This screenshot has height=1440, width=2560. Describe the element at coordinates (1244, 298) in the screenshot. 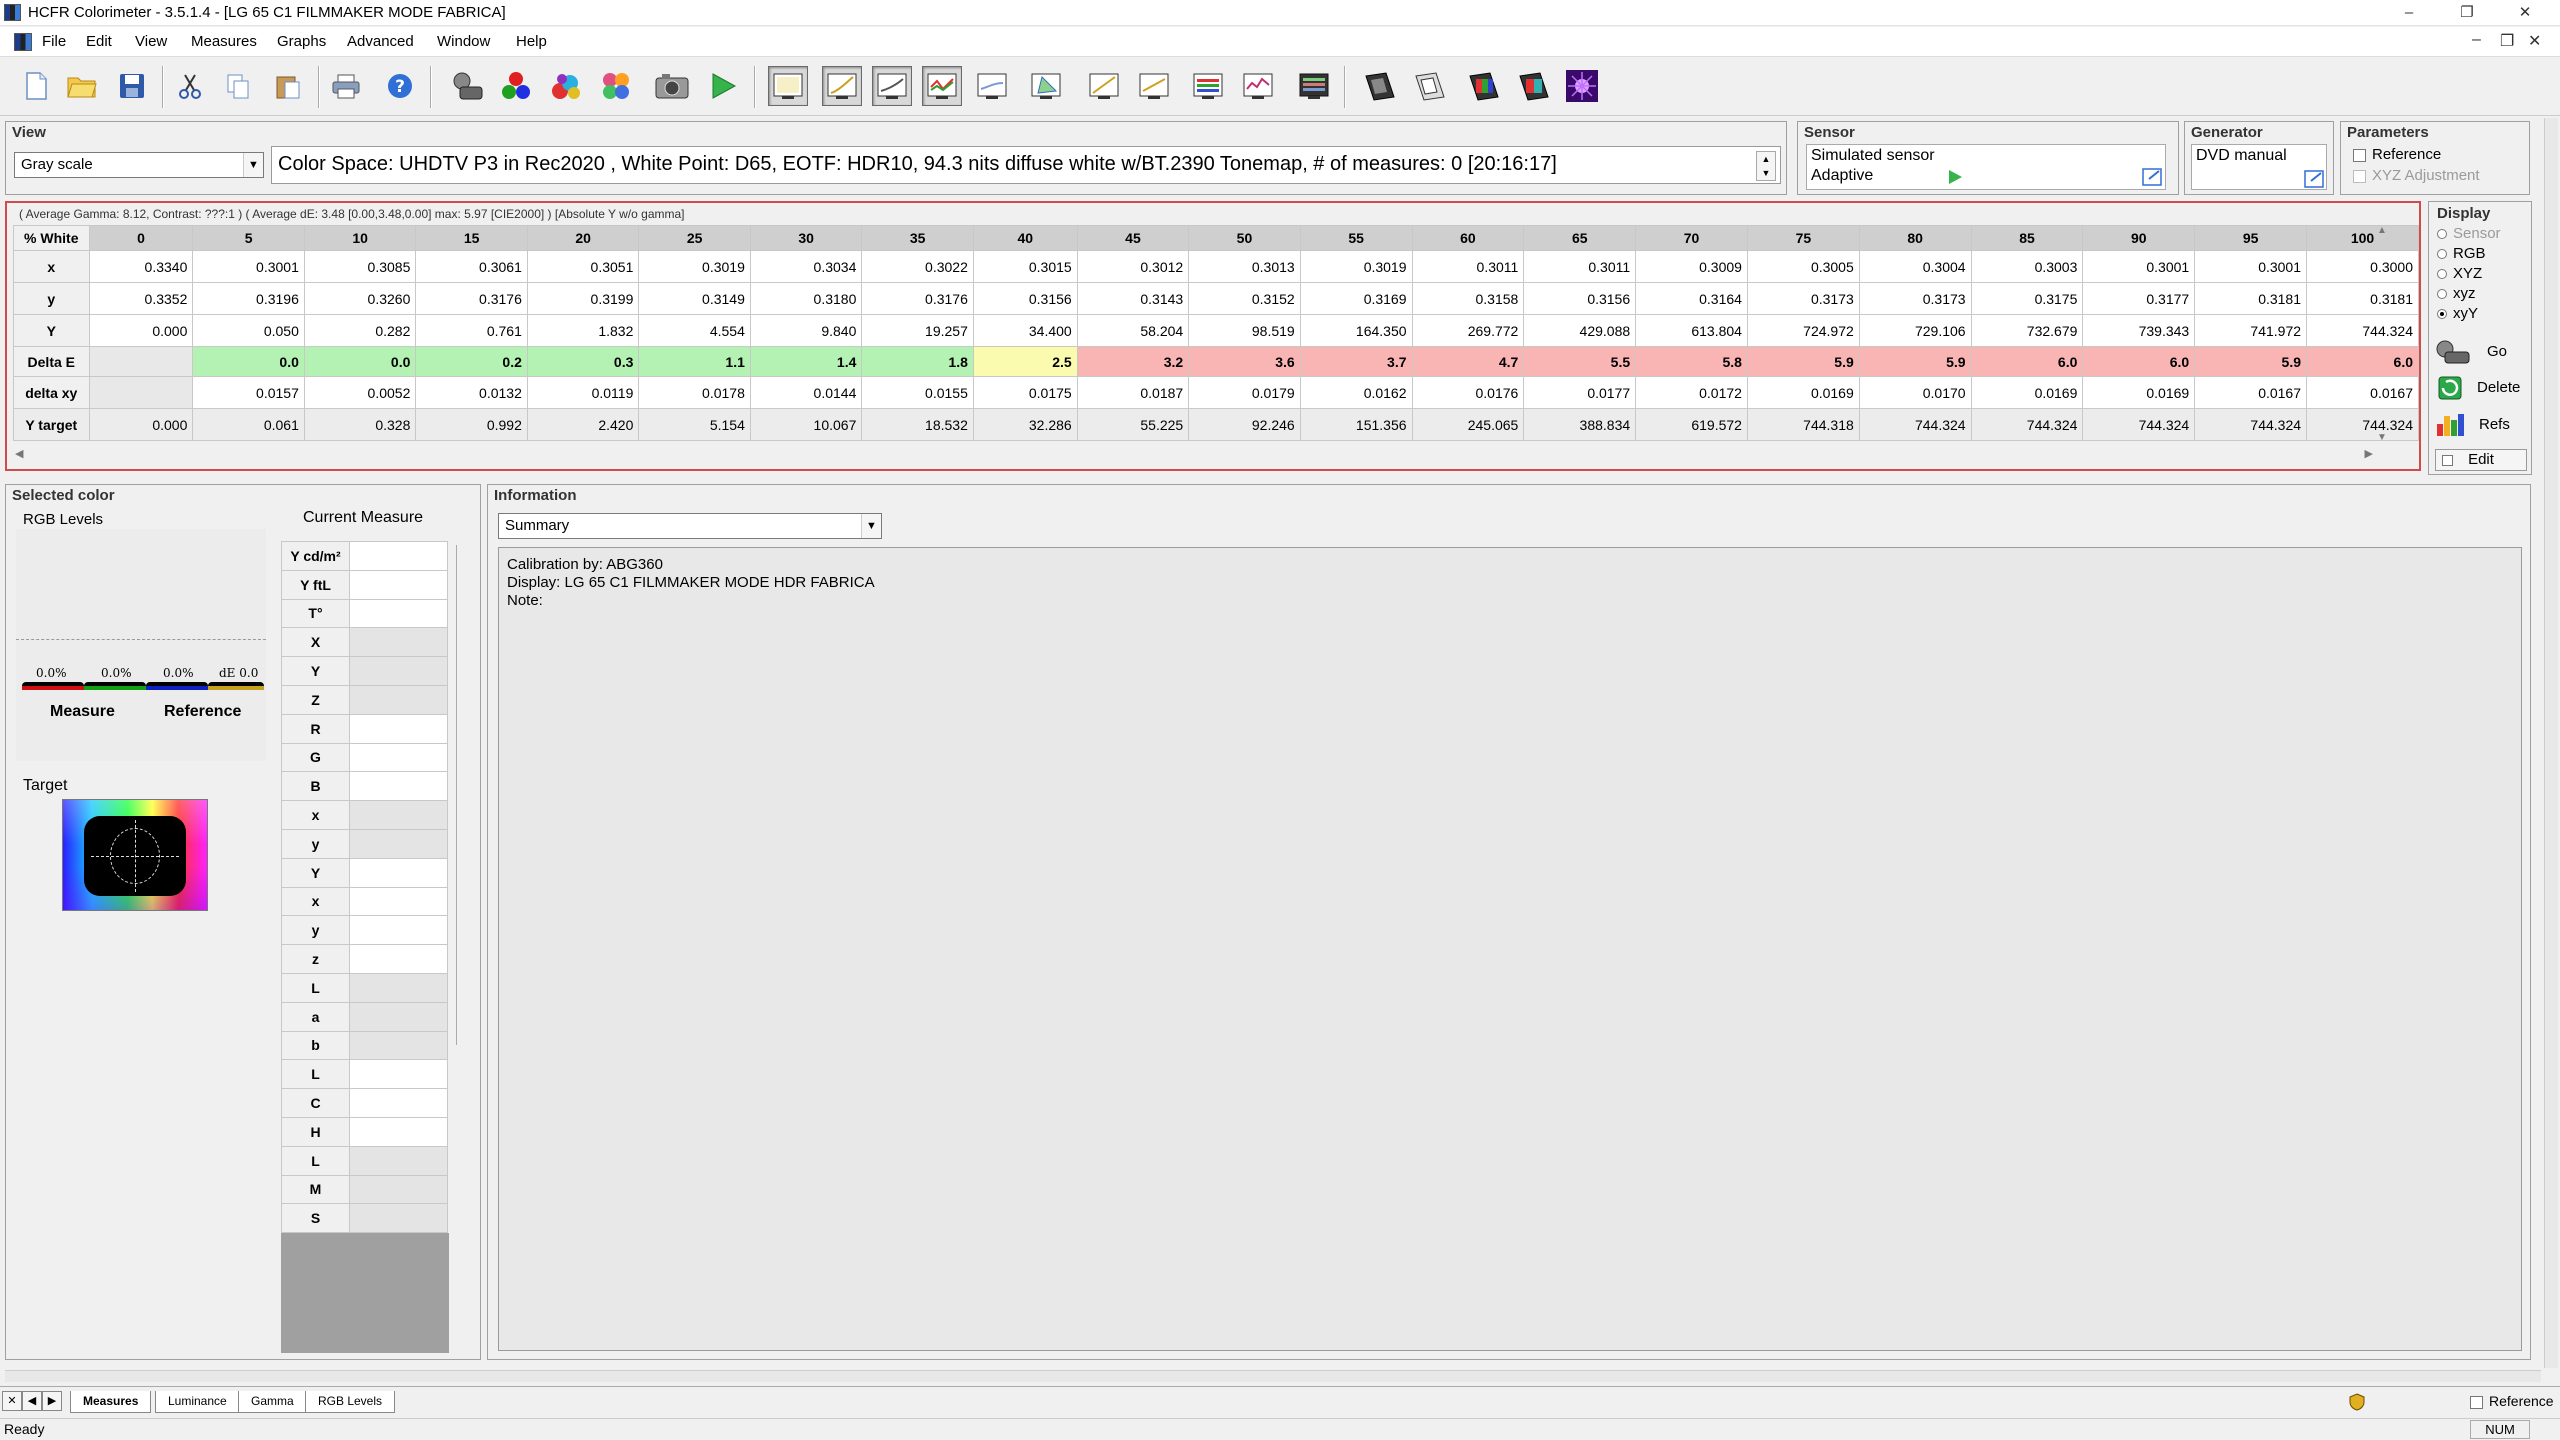

I see `table-cell: 0.3152` at that location.